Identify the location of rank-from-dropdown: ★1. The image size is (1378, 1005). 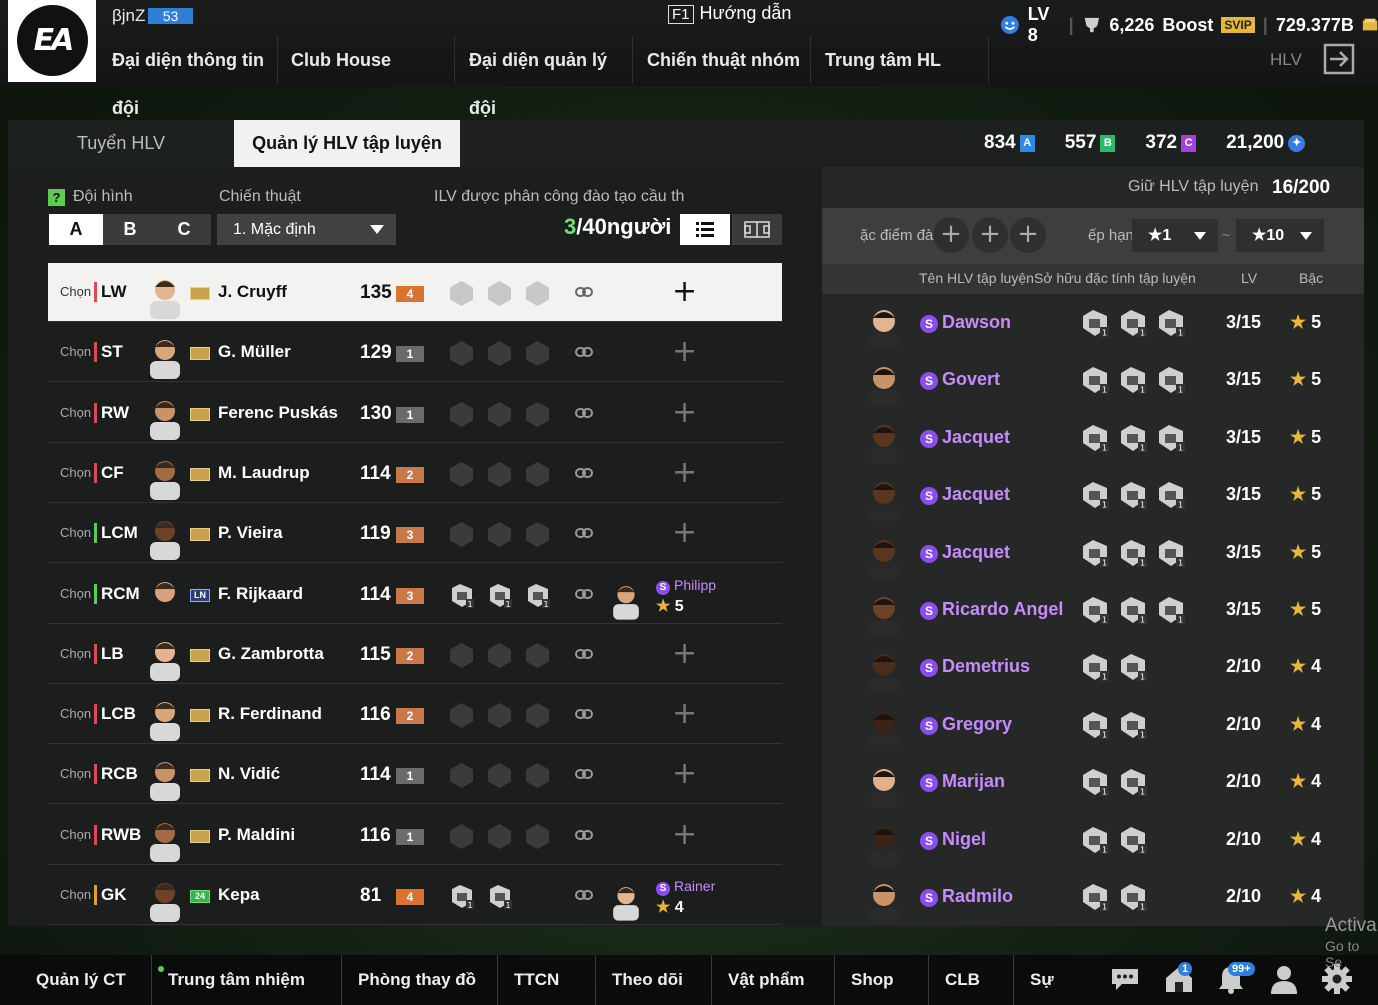
(1175, 235).